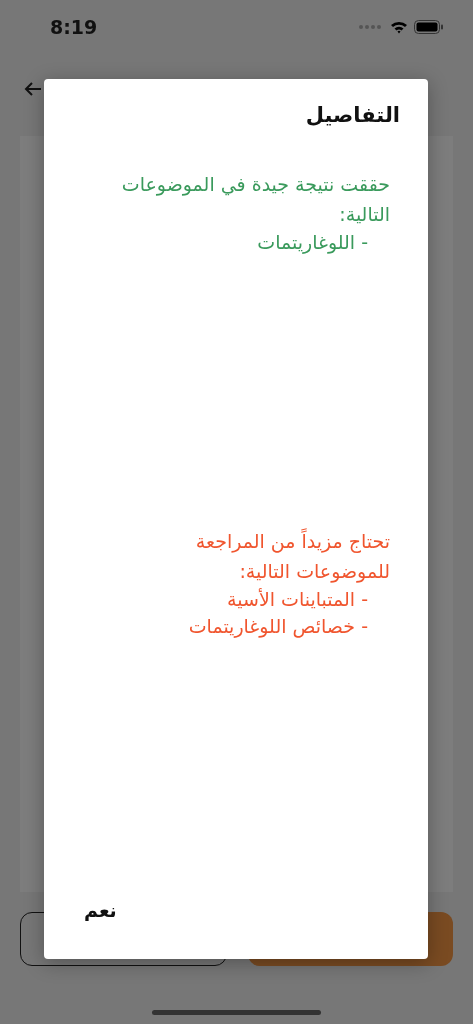  Describe the element at coordinates (297, 599) in the screenshot. I see `topic-item: - المتباينات الأسية` at that location.